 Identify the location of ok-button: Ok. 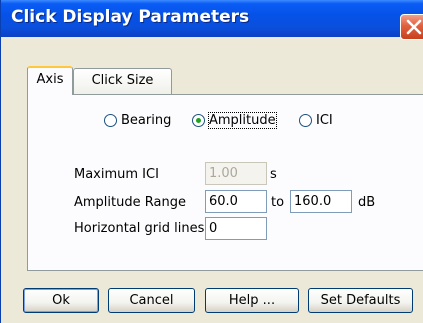
(61, 300).